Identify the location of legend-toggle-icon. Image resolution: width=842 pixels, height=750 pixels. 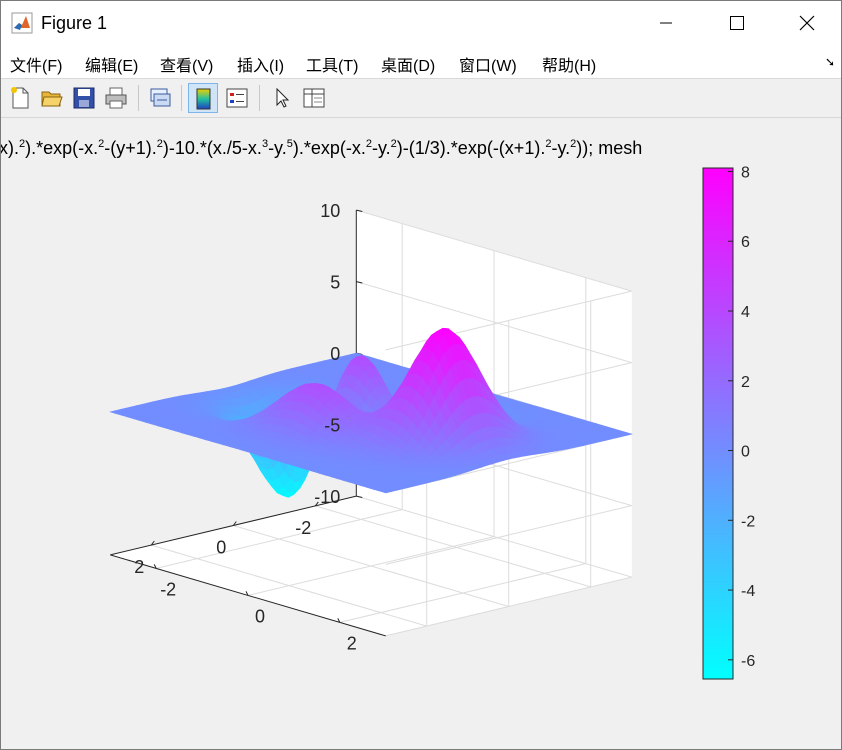
(237, 98).